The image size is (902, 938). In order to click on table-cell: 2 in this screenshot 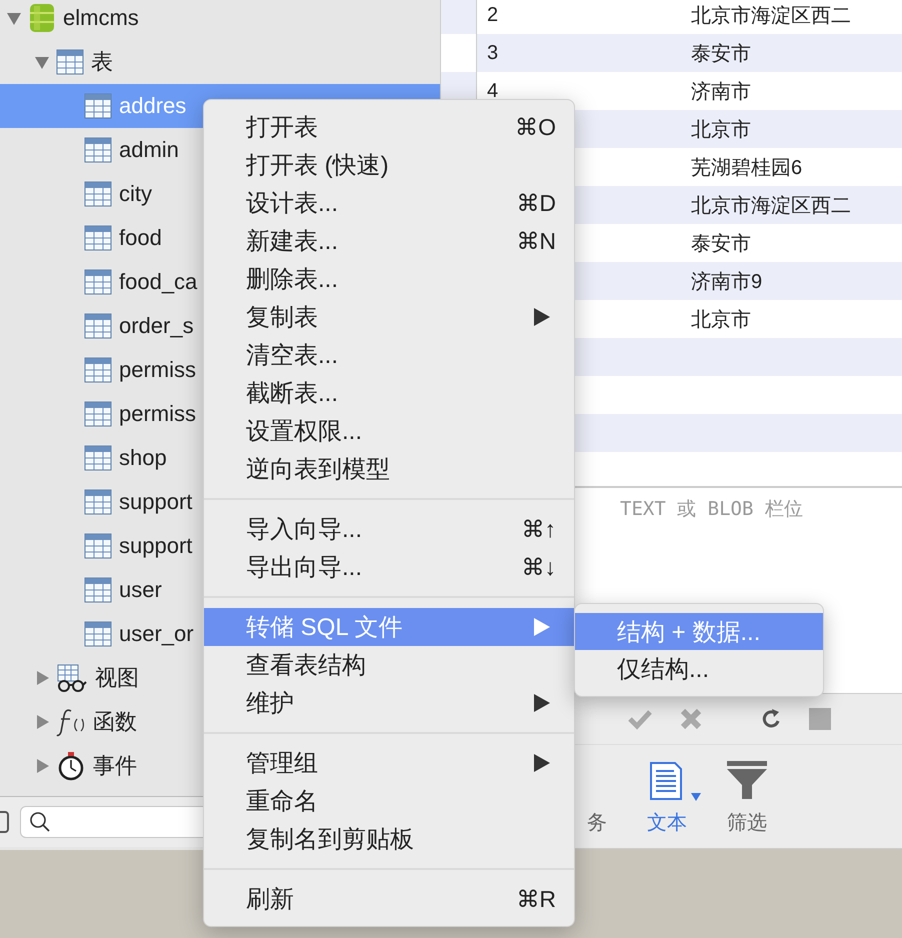, I will do `click(492, 15)`.